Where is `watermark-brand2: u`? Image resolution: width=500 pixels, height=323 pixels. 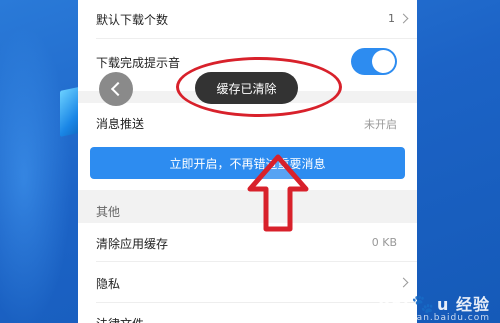 watermark-brand2: u is located at coordinates (443, 304).